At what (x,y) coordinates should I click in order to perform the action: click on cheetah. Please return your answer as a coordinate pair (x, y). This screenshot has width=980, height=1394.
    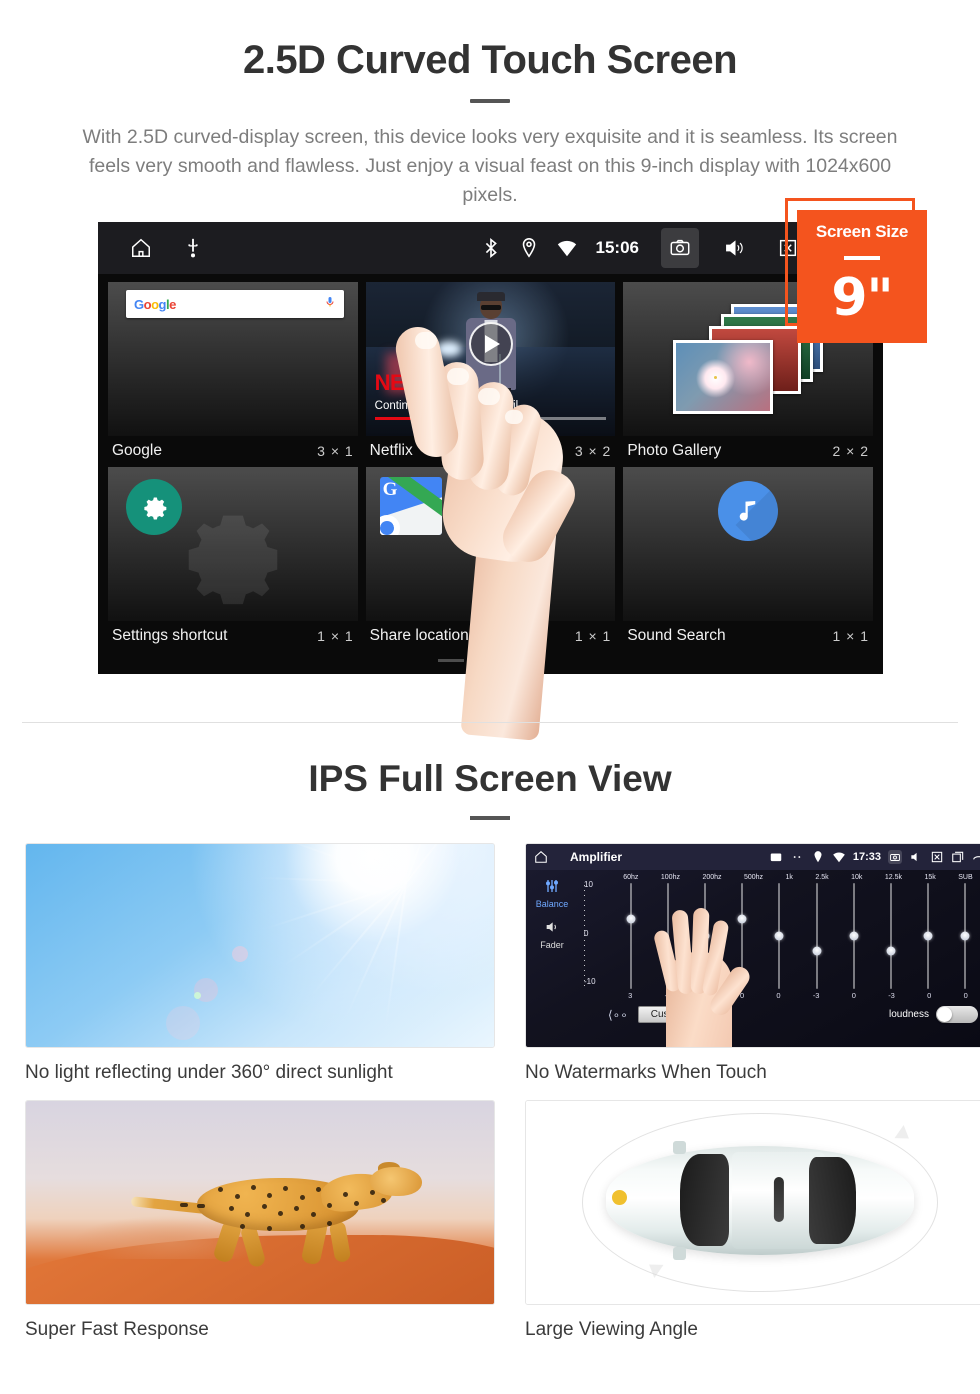
    Looking at the image, I should click on (276, 1215).